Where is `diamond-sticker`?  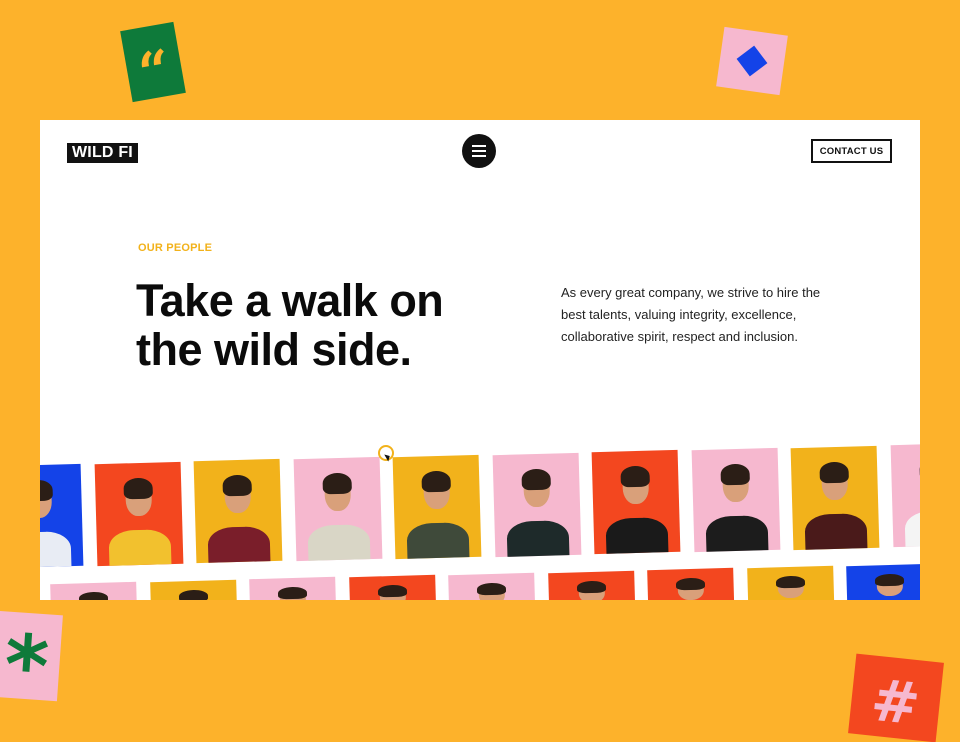
diamond-sticker is located at coordinates (752, 61).